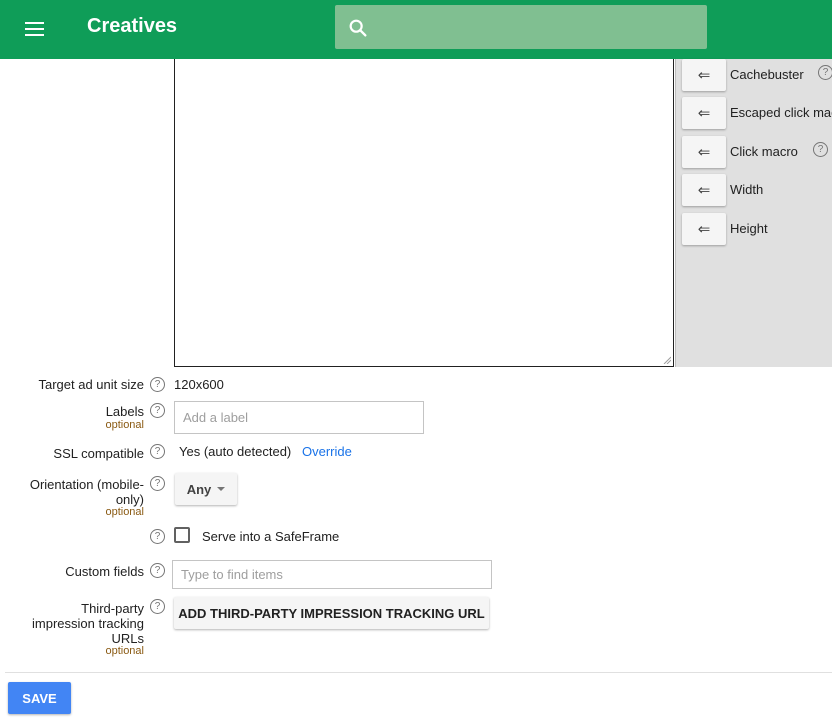 This screenshot has height=721, width=832. Describe the element at coordinates (704, 75) in the screenshot. I see `insert-cachebuster-button: ⇐` at that location.